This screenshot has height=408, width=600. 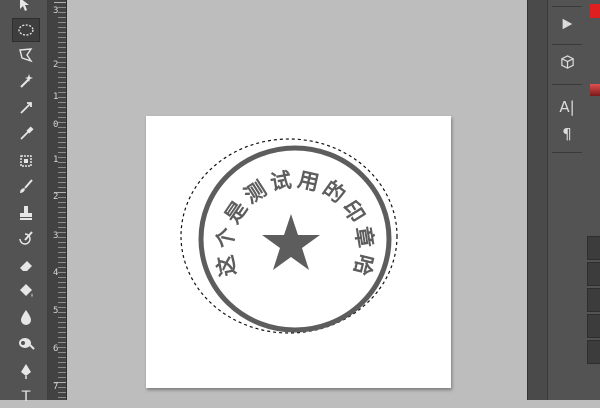 I want to click on ruler-label: 4, so click(x=56, y=273).